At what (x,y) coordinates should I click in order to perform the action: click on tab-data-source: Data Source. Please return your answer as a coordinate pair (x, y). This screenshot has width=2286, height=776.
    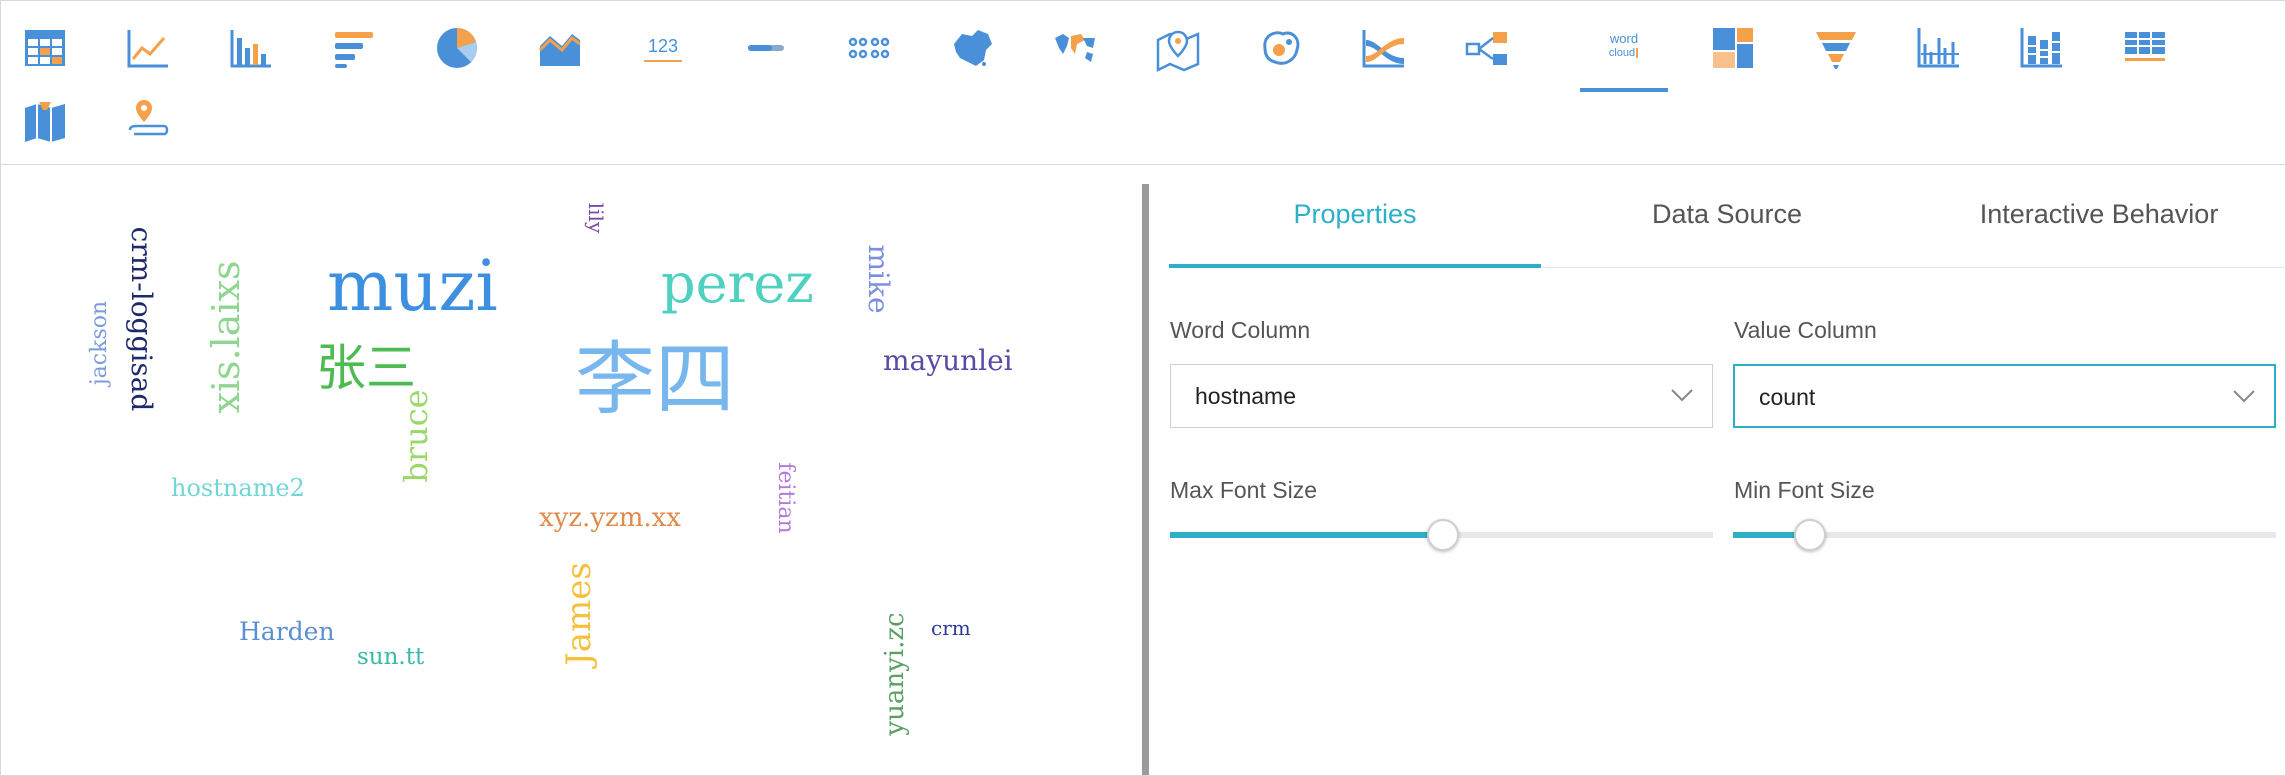
    Looking at the image, I should click on (1727, 216).